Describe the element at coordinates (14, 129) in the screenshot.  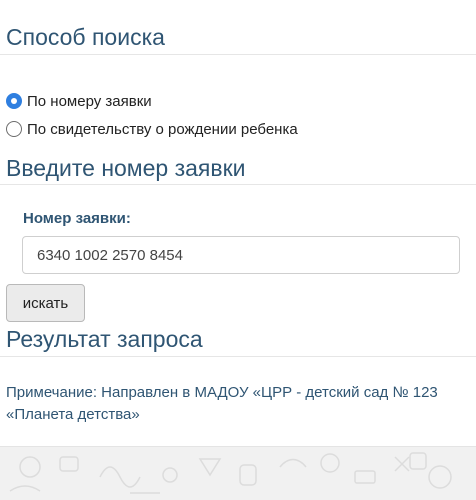
I see `radio-unchecked-icon` at that location.